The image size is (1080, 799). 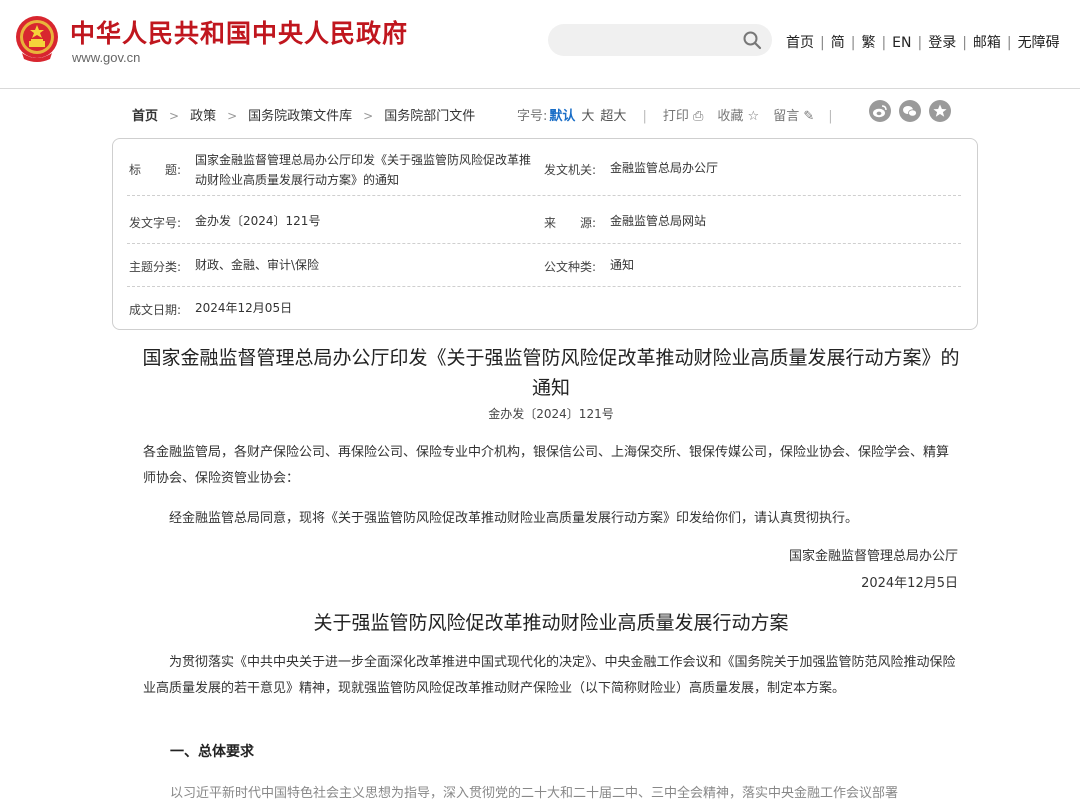 I want to click on search-input, so click(x=649, y=41).